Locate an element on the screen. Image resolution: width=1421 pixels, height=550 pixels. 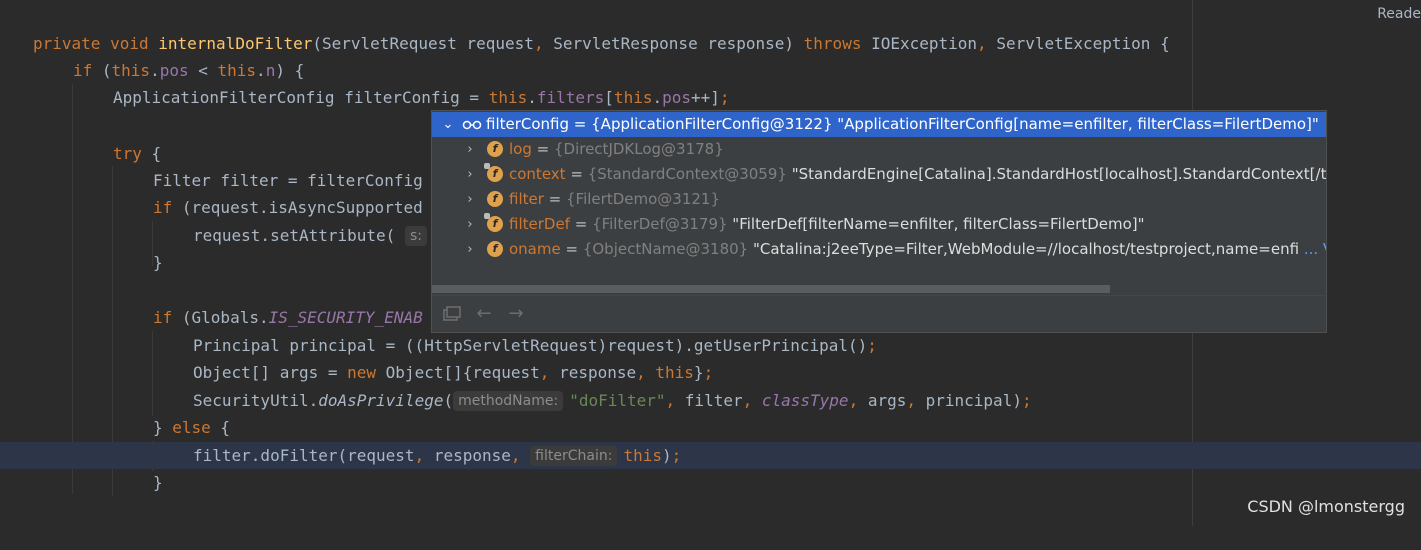
watch-glasses-icon is located at coordinates (472, 125).